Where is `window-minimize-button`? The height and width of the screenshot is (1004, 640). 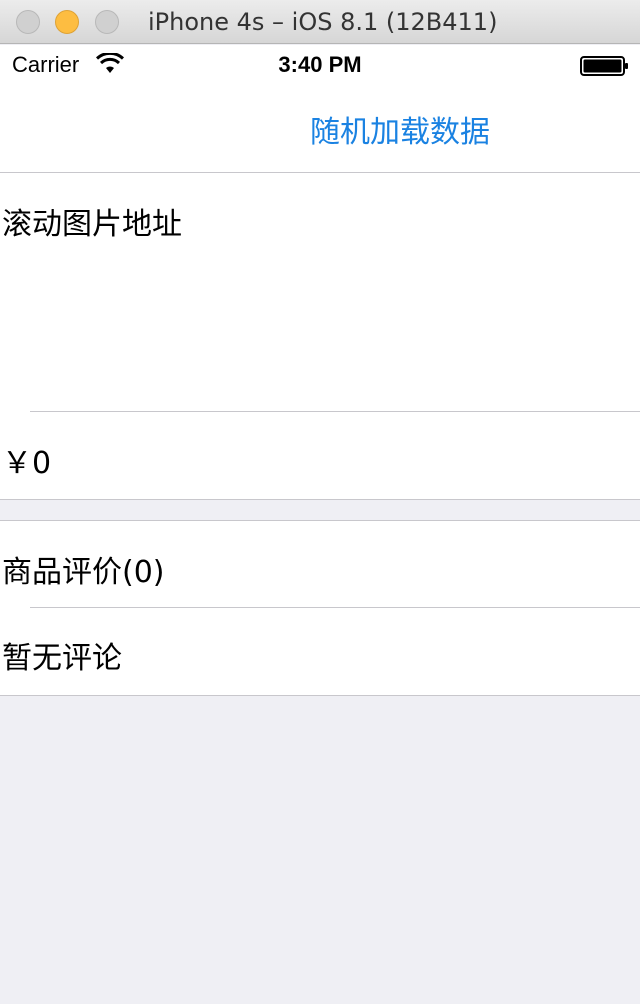 window-minimize-button is located at coordinates (67, 22).